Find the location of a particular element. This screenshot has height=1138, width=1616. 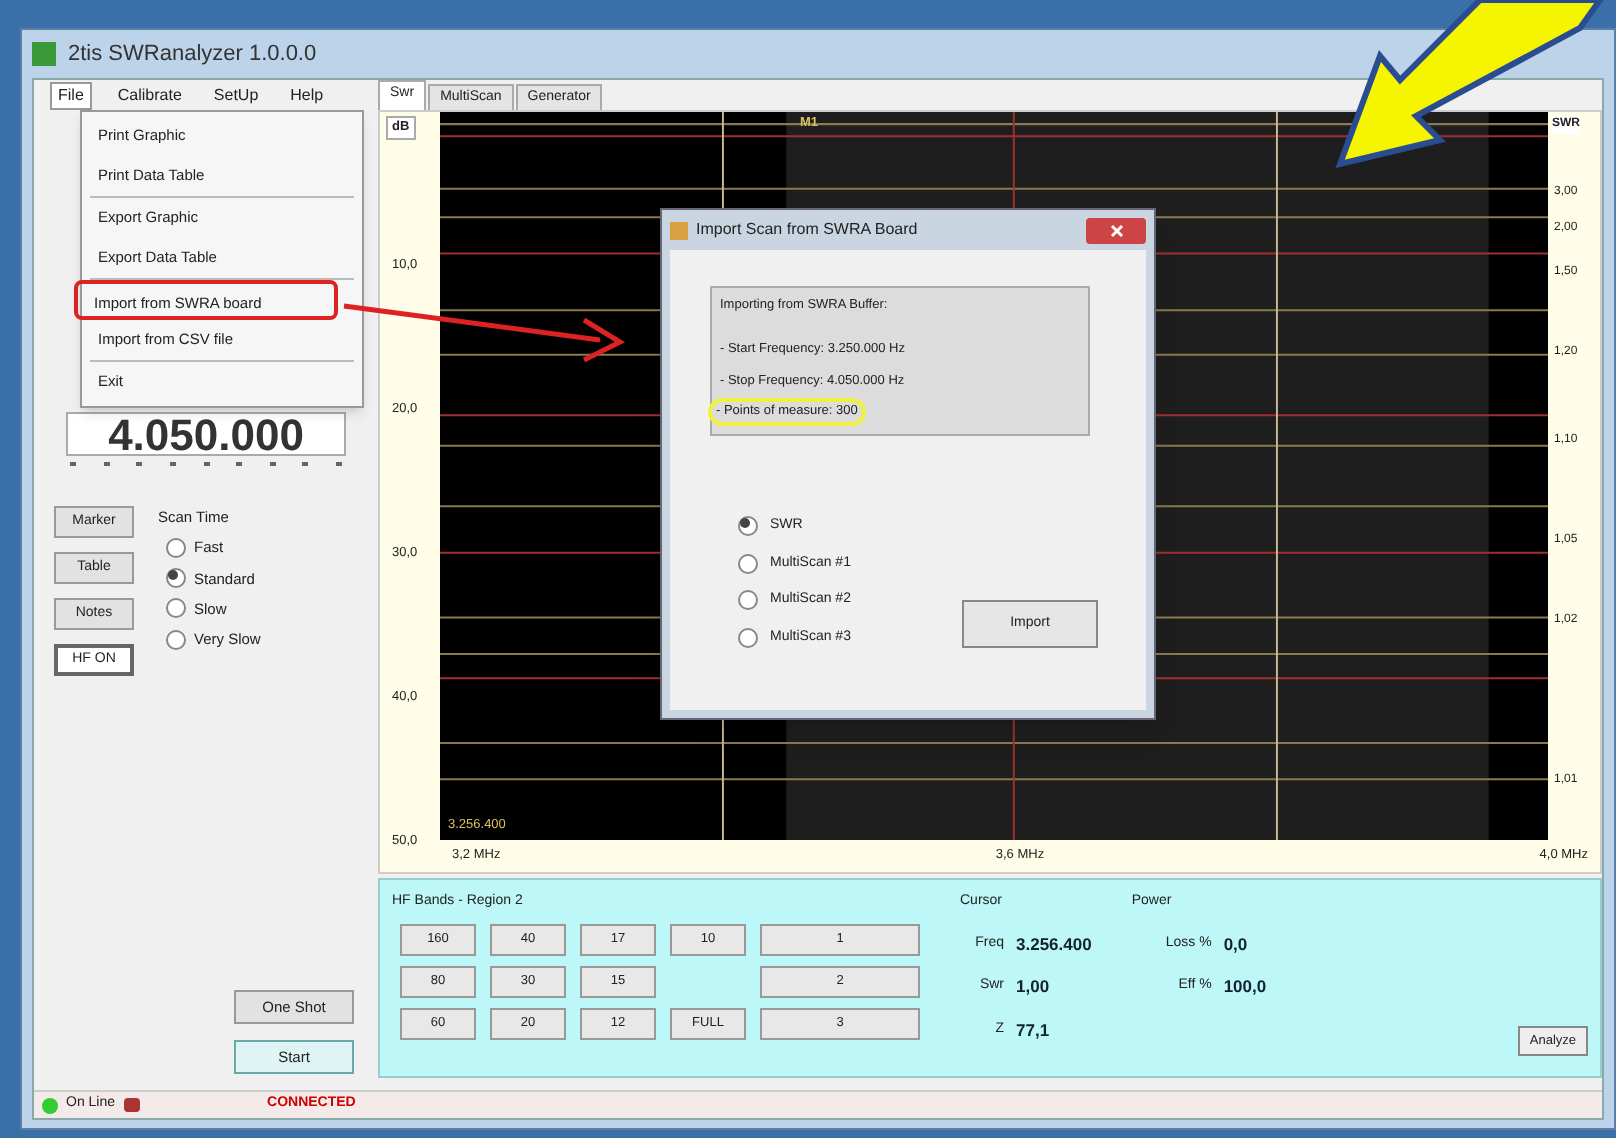

field-value: 0,0 is located at coordinates (1235, 944).